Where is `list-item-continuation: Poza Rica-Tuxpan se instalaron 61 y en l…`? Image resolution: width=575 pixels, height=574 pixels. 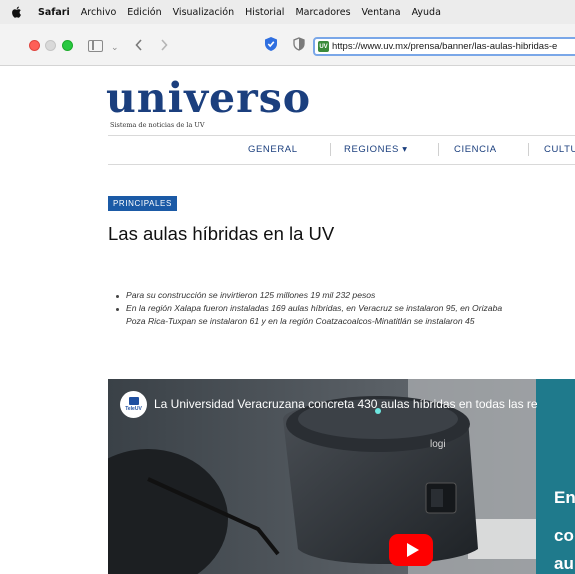 list-item-continuation: Poza Rica-Tuxpan se instalaron 61 y en l… is located at coordinates (300, 321).